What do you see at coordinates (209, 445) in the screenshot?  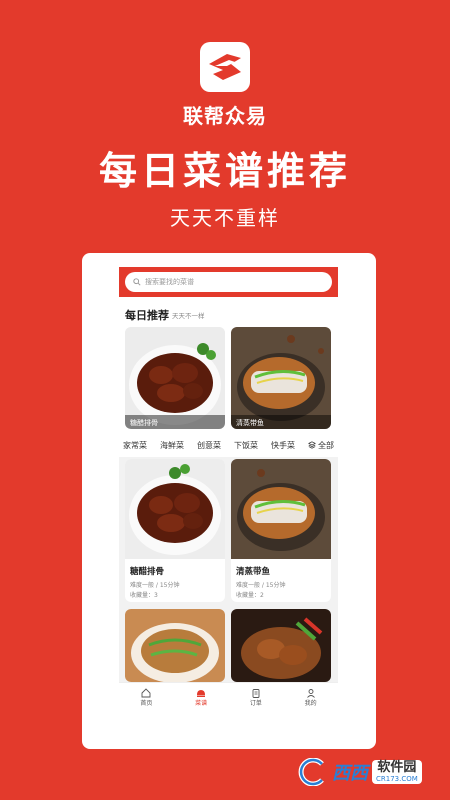 I see `category-item: 创意菜` at bounding box center [209, 445].